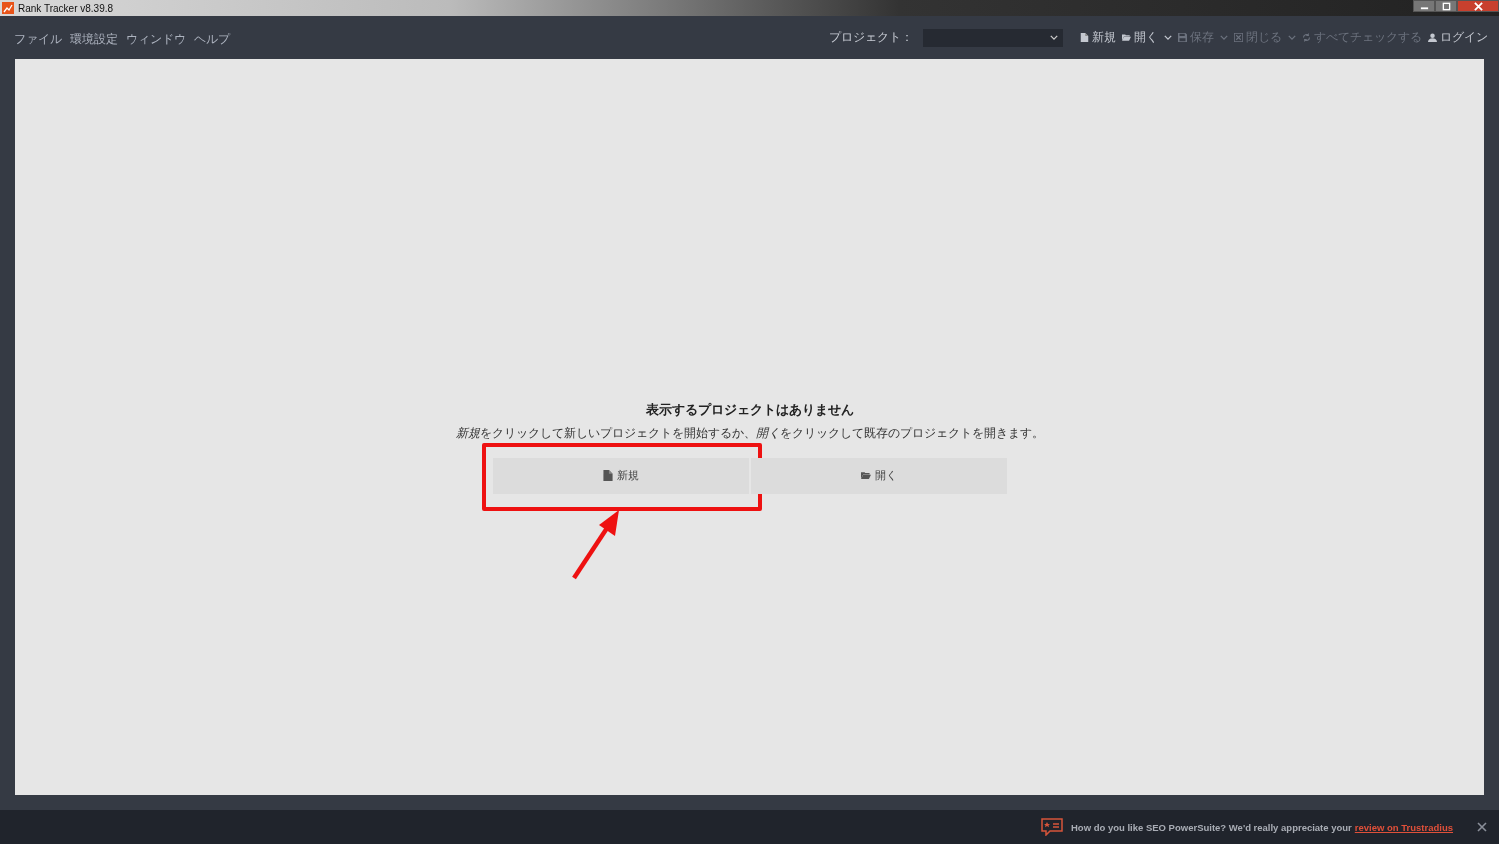  What do you see at coordinates (212, 39) in the screenshot?
I see `menu-item: ヘルプ` at bounding box center [212, 39].